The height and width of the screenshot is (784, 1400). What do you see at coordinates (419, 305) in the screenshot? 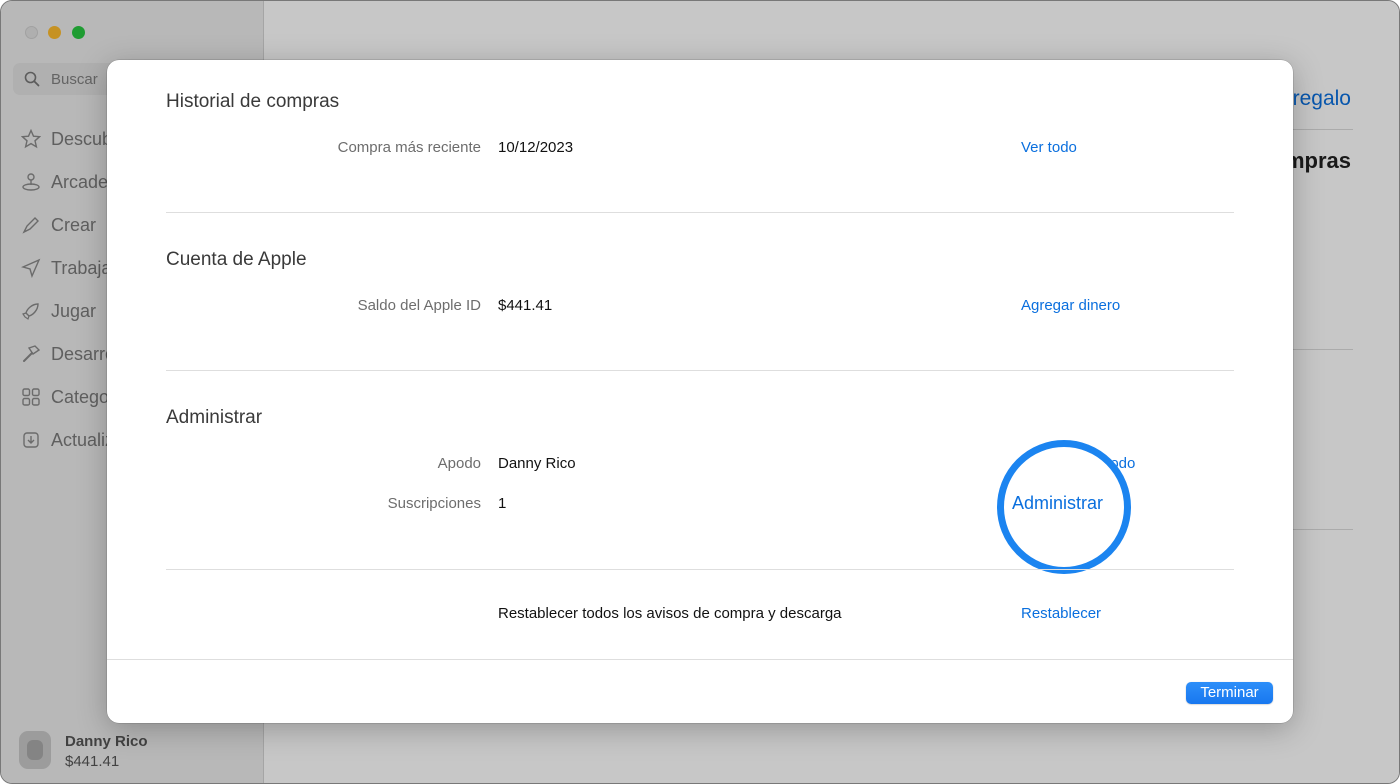
I see `row-label: Saldo del Apple ID` at bounding box center [419, 305].